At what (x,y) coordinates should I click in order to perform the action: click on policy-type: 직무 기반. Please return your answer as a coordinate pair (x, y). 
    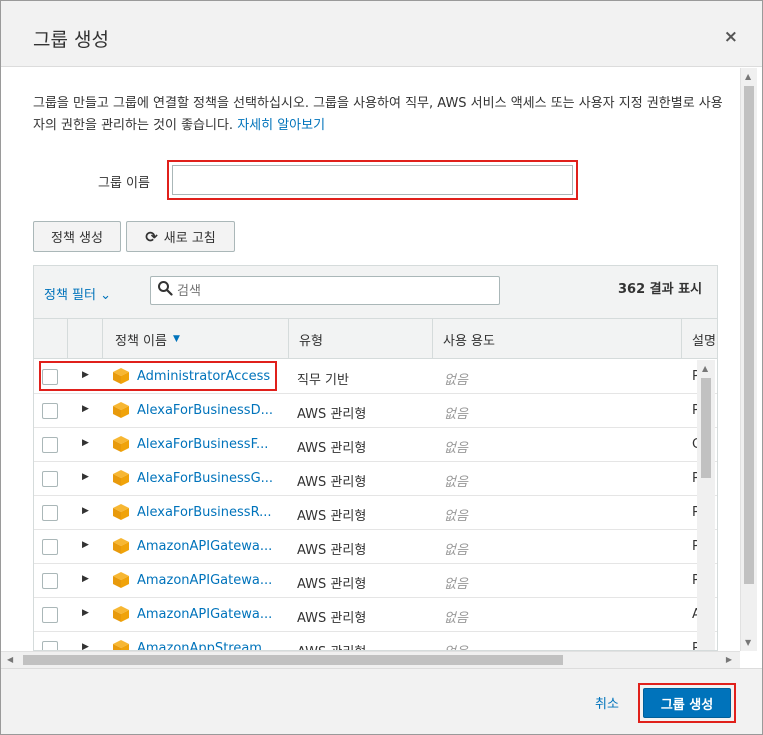
    Looking at the image, I should click on (323, 380).